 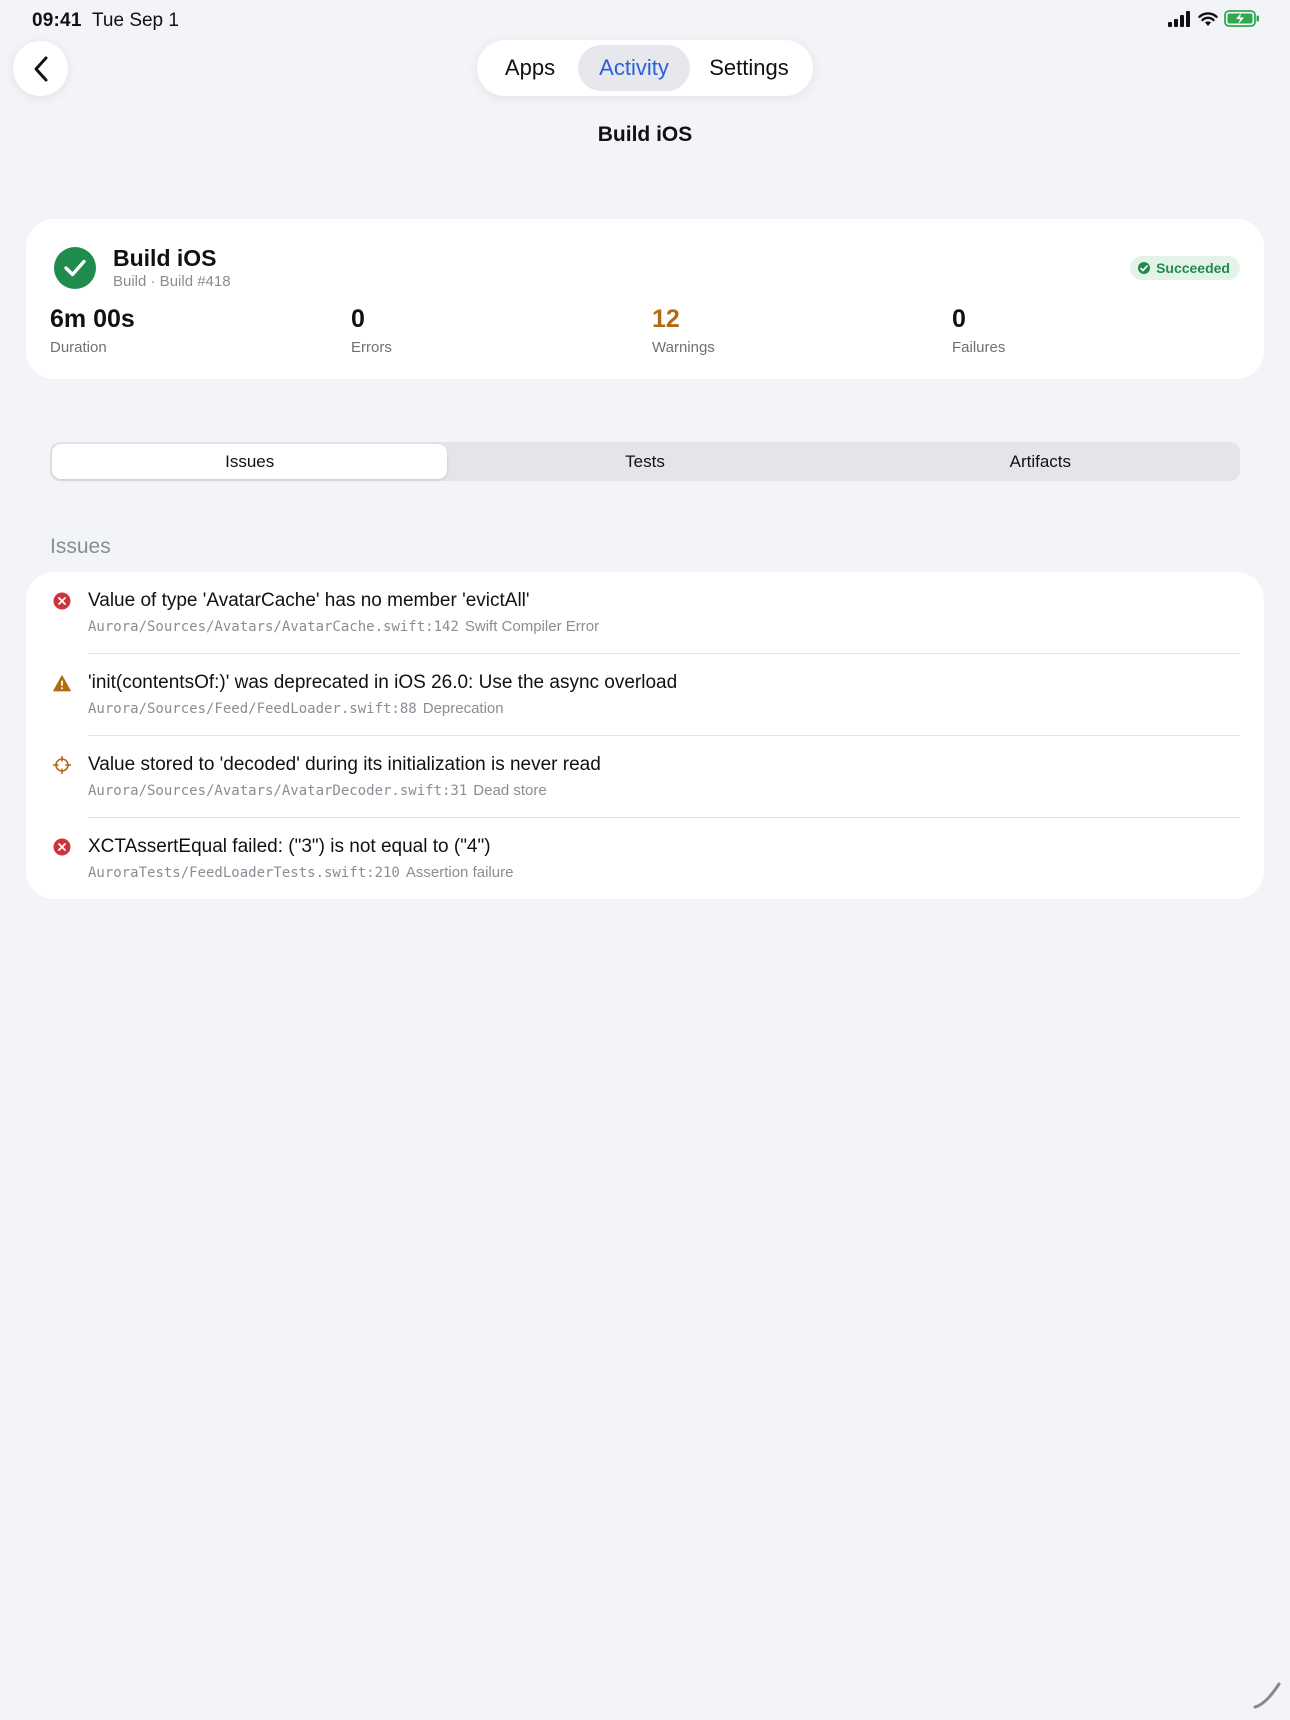 What do you see at coordinates (645, 134) in the screenshot?
I see `page-title: Build iOS` at bounding box center [645, 134].